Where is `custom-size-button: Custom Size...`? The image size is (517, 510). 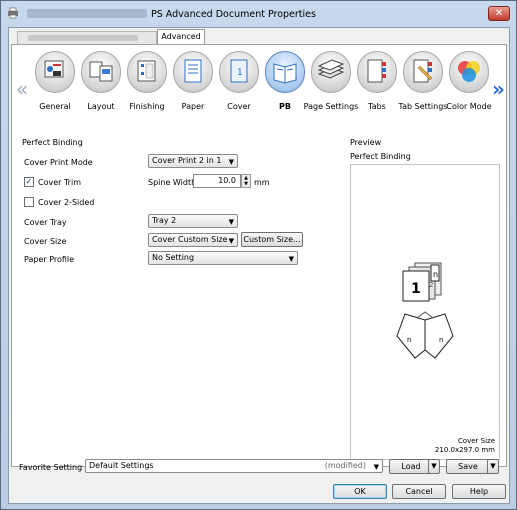
custom-size-button: Custom Size... is located at coordinates (272, 239).